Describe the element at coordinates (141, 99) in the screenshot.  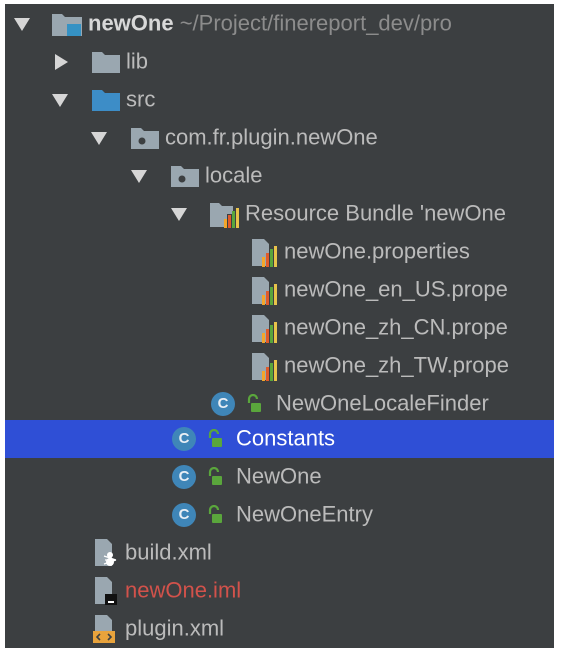
I see `tree-row-label: src` at that location.